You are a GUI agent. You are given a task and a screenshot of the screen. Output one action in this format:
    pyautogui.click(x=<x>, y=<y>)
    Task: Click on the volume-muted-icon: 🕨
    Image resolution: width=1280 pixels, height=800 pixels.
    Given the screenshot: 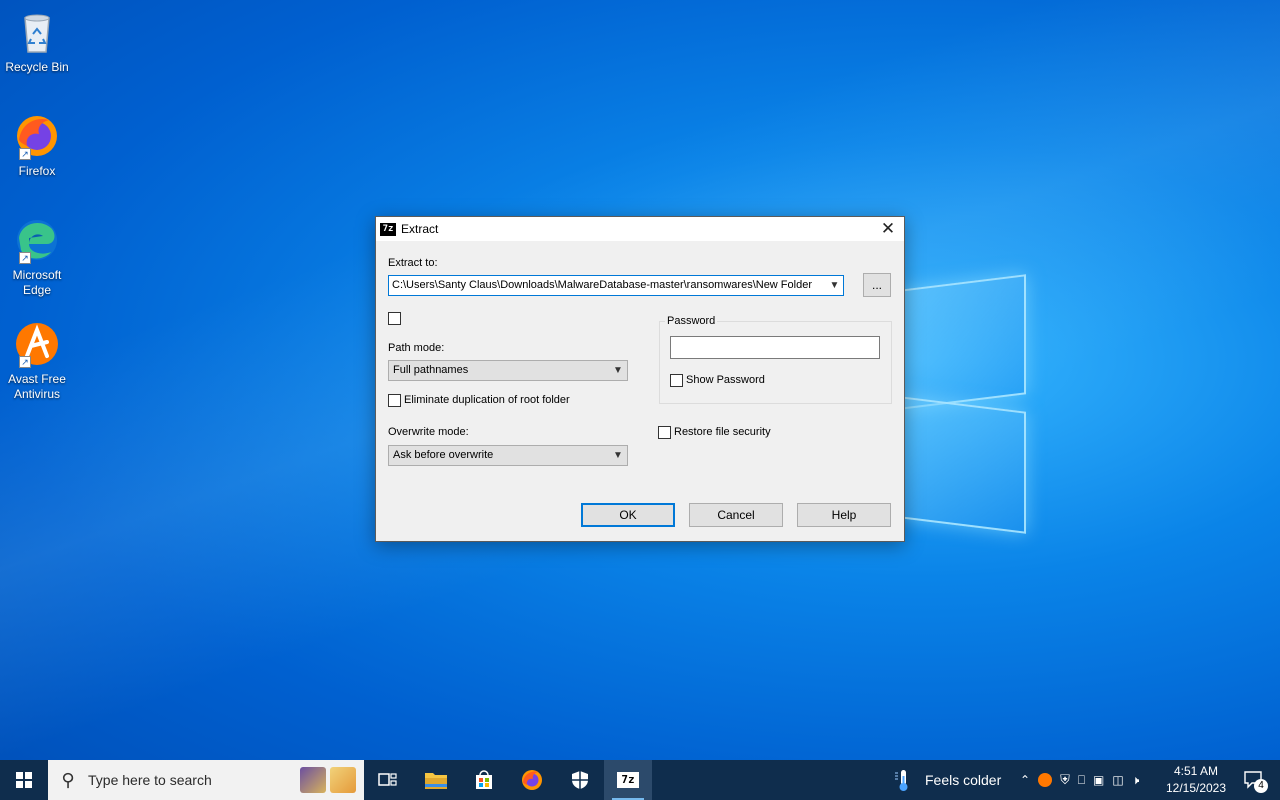 What is the action you would take?
    pyautogui.click(x=1136, y=780)
    